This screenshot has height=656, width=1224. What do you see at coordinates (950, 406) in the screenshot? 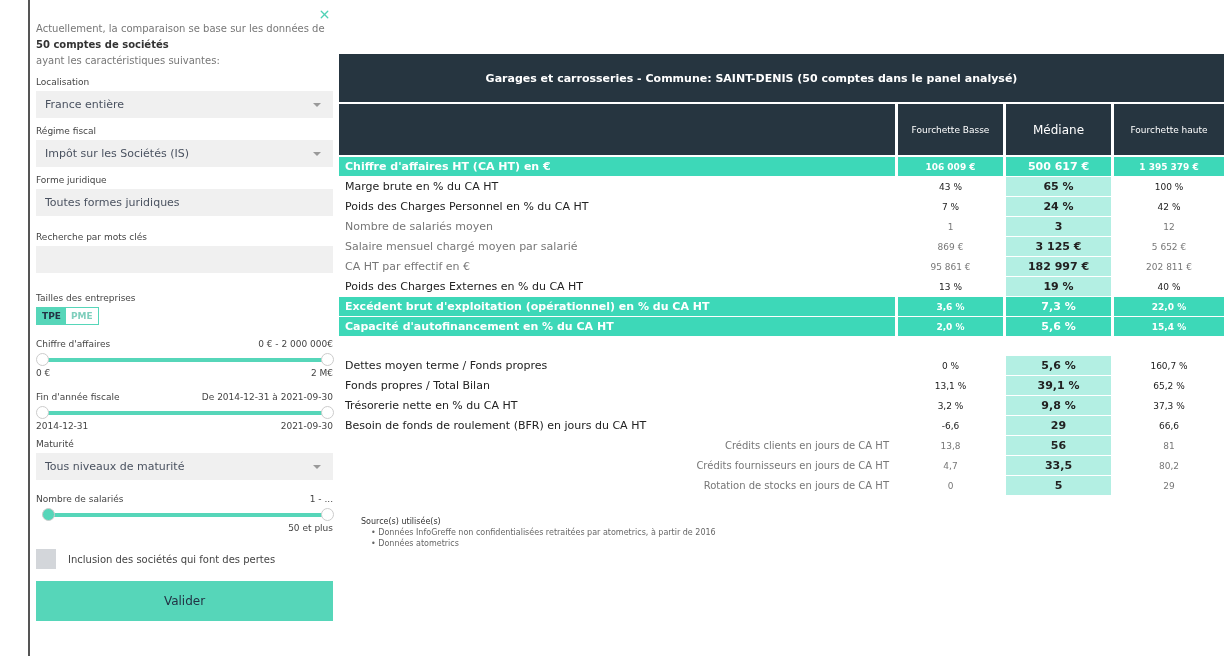
I see `table-cell-text: 3,2 %` at bounding box center [950, 406].